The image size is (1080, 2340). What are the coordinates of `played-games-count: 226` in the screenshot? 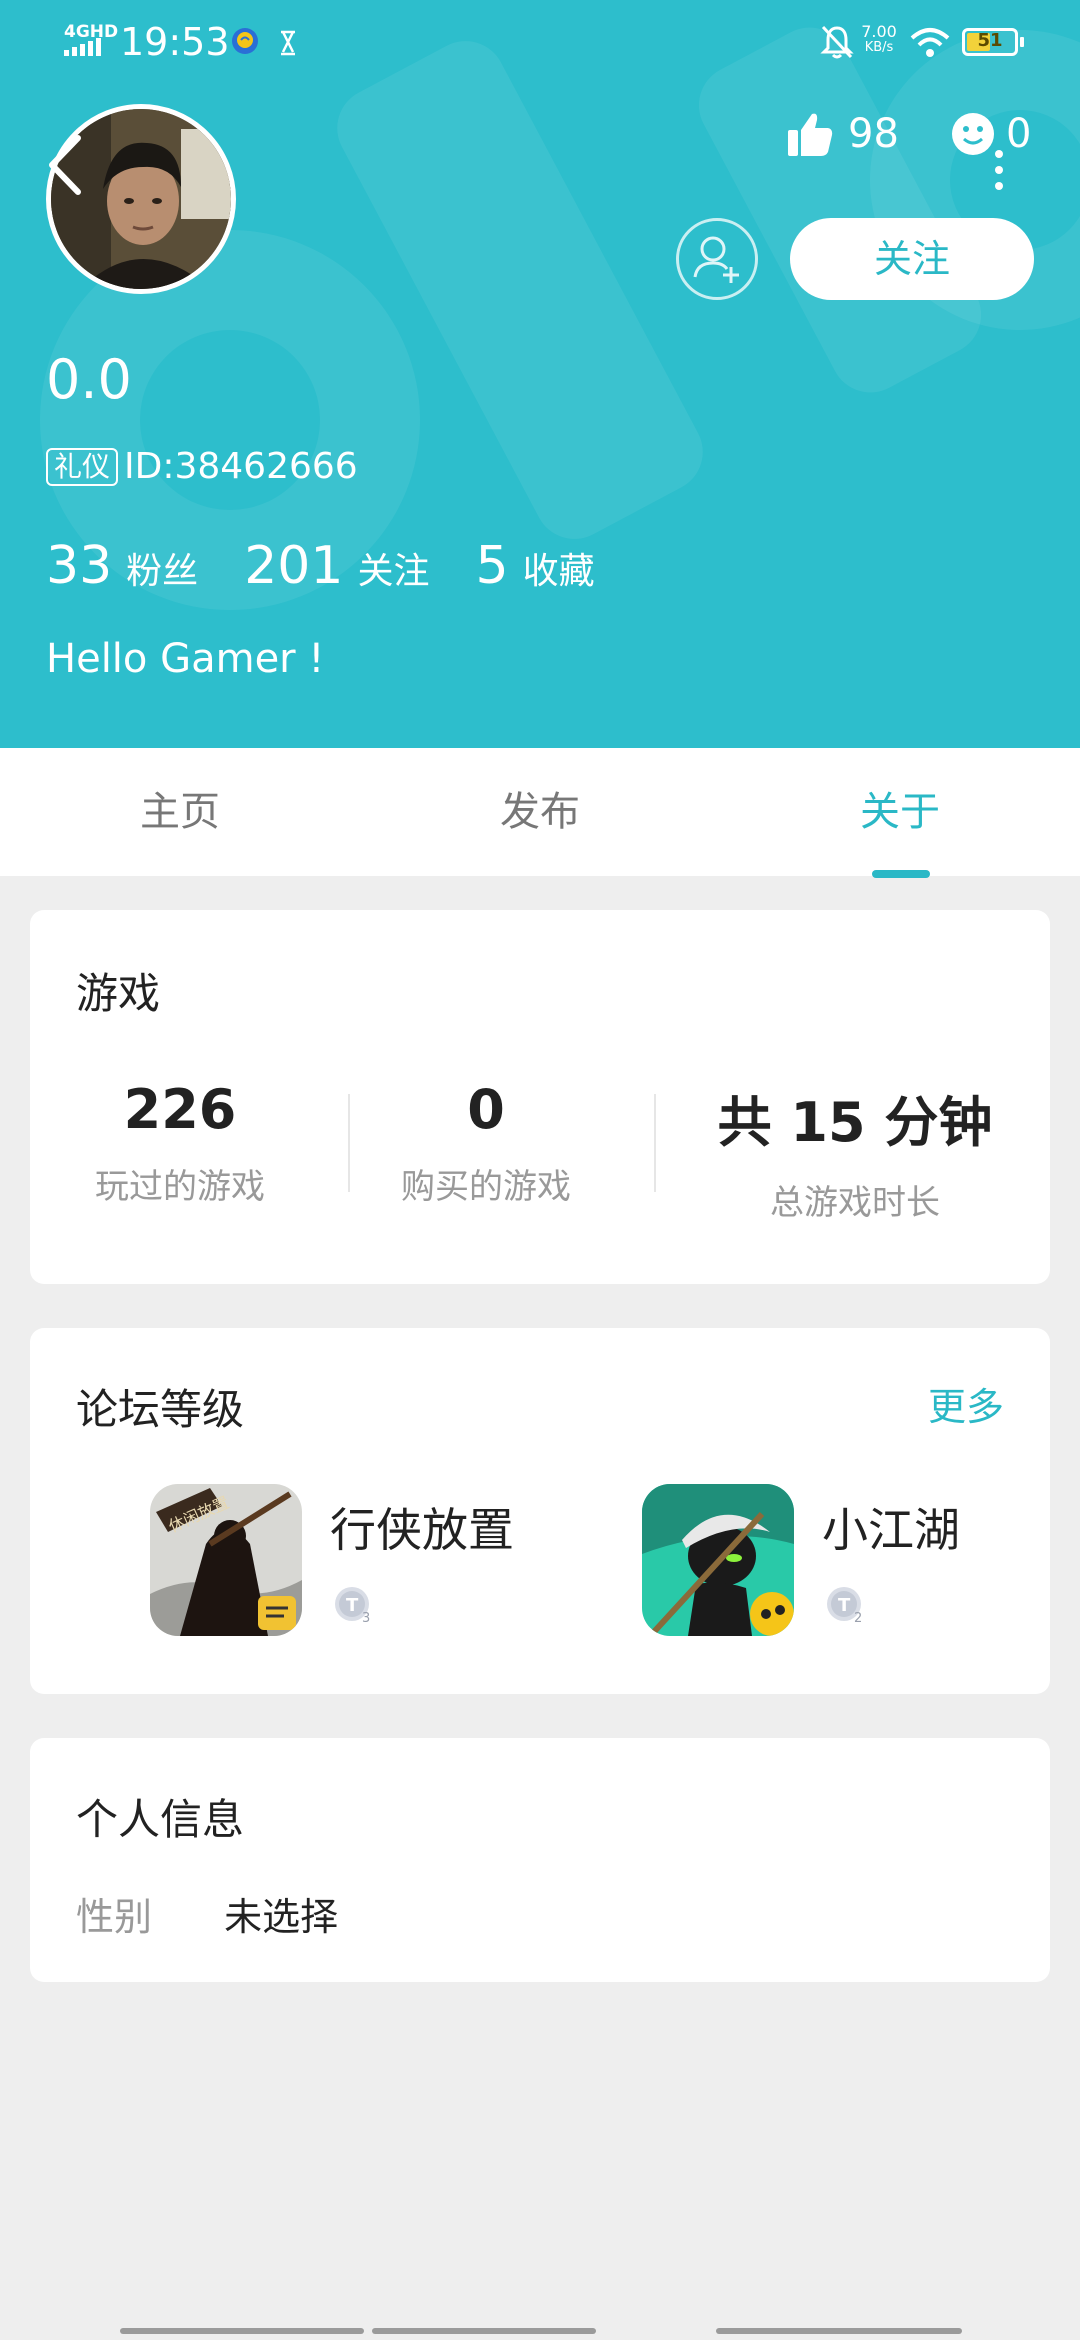 It's located at (180, 1109).